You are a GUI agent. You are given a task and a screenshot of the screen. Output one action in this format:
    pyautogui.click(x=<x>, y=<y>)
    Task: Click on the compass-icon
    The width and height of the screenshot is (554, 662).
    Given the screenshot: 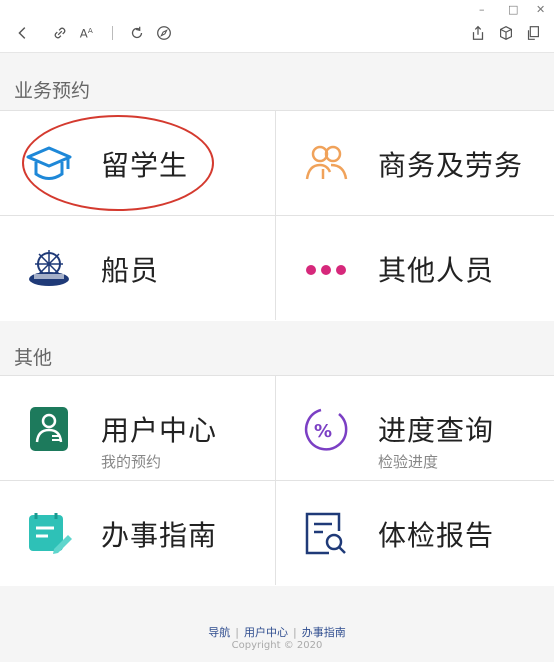 What is the action you would take?
    pyautogui.click(x=164, y=33)
    